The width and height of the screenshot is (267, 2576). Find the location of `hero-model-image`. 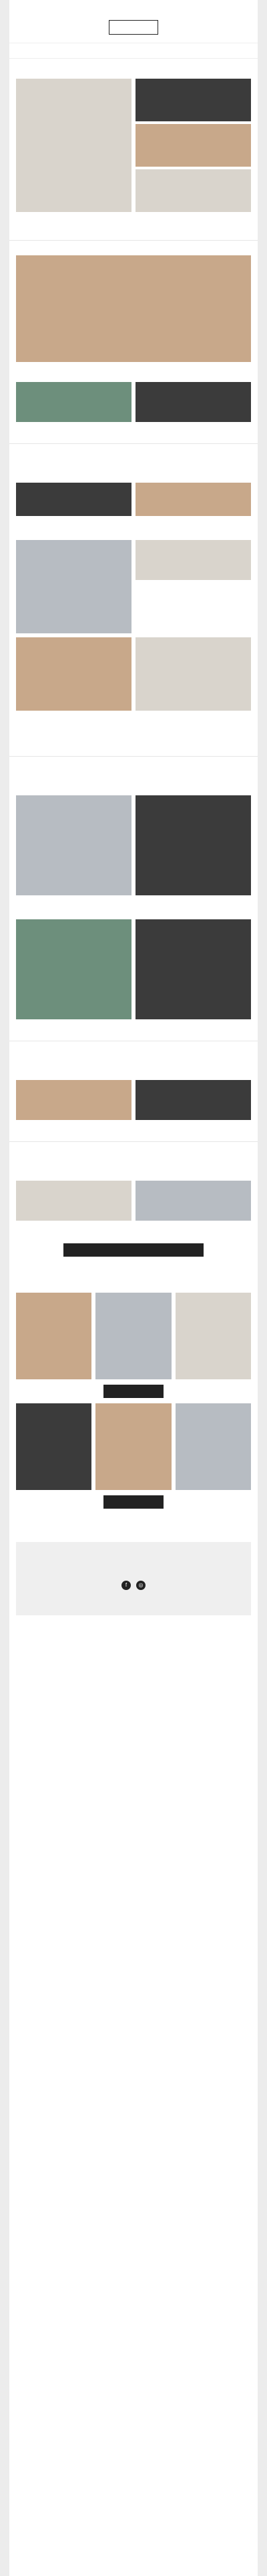

hero-model-image is located at coordinates (73, 145).